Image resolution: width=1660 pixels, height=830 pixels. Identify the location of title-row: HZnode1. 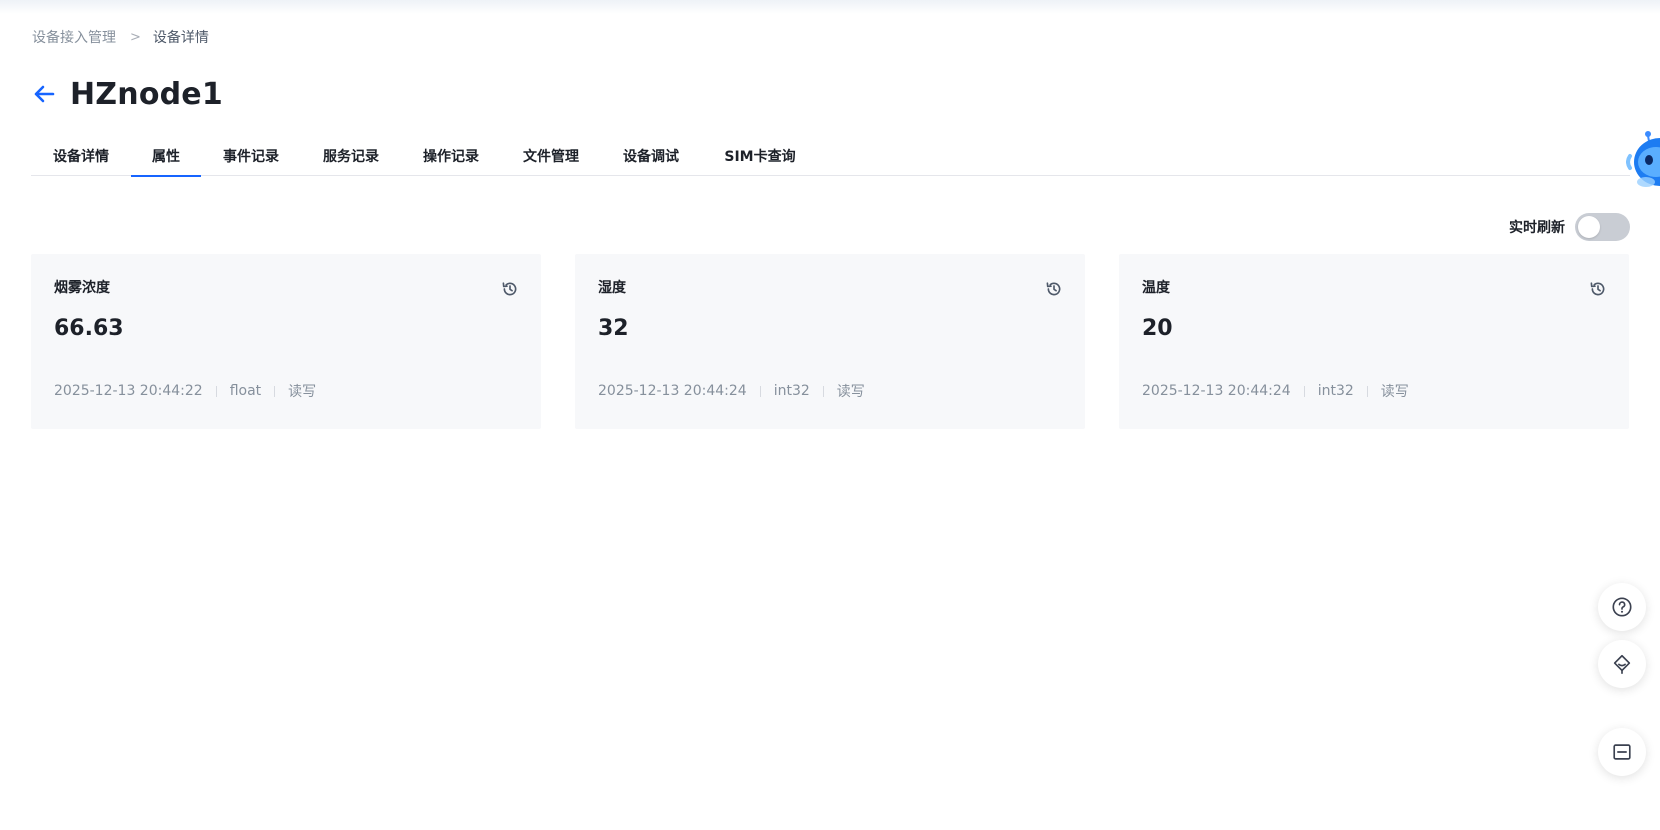
(127, 94).